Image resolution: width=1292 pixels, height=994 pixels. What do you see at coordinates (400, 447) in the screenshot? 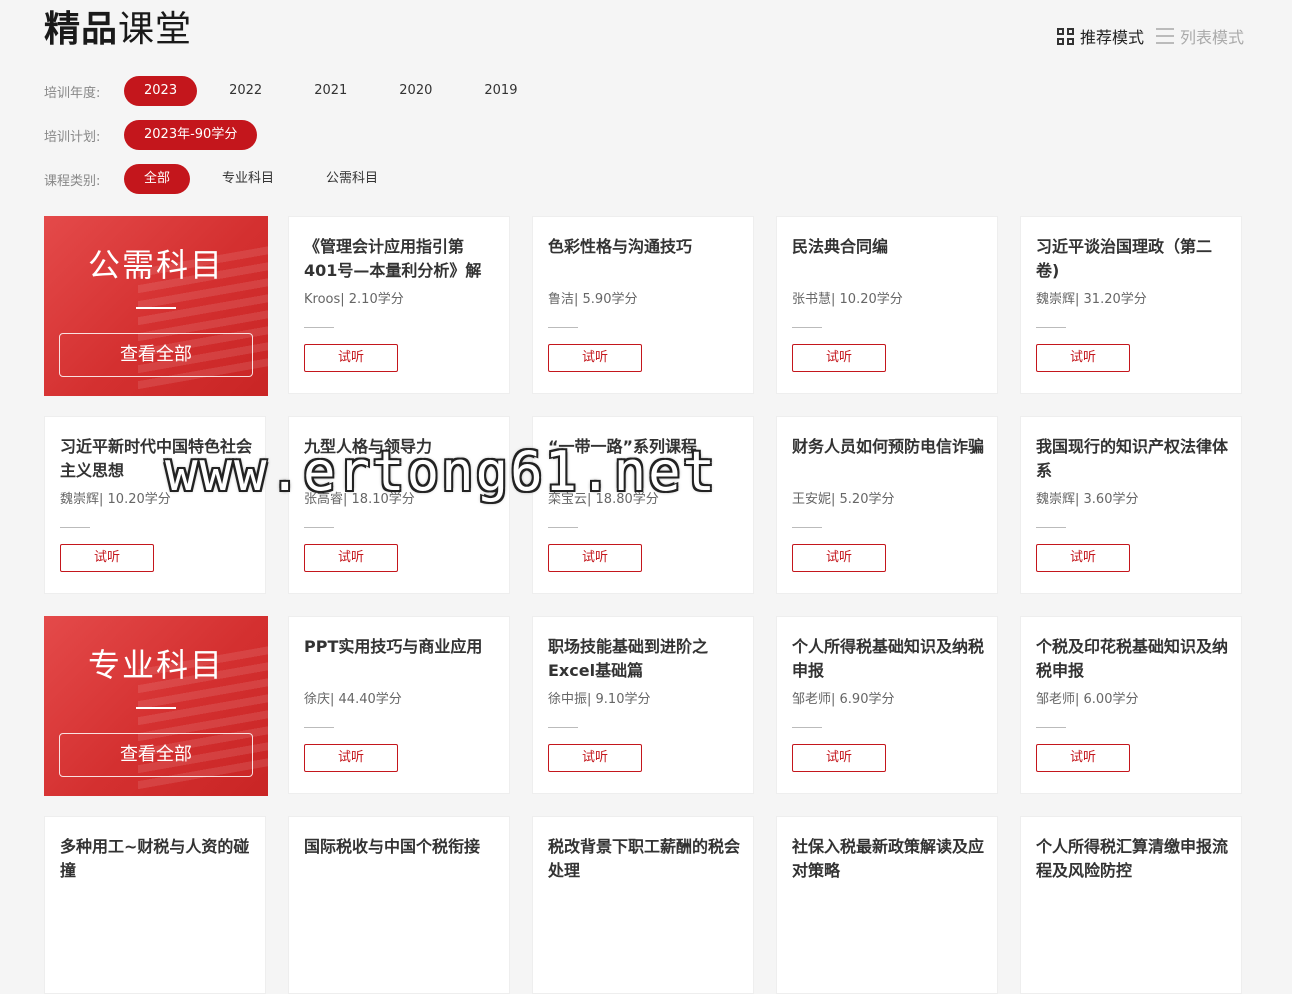
I see `course-title: 九型人格与领导力` at bounding box center [400, 447].